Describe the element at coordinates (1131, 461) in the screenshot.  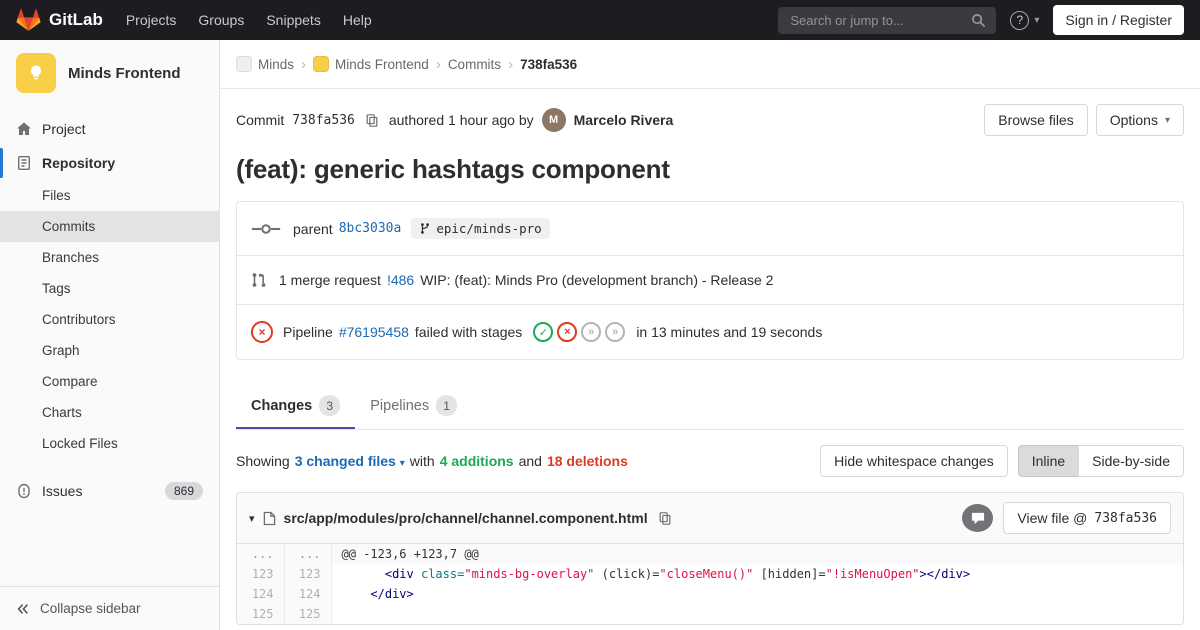
I see `side-by-side-view-button: Side-by-side` at that location.